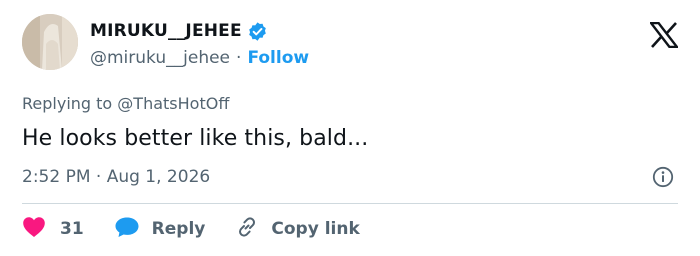 The image size is (700, 256). I want to click on name-row: MIRUKU__JEHEE, so click(199, 31).